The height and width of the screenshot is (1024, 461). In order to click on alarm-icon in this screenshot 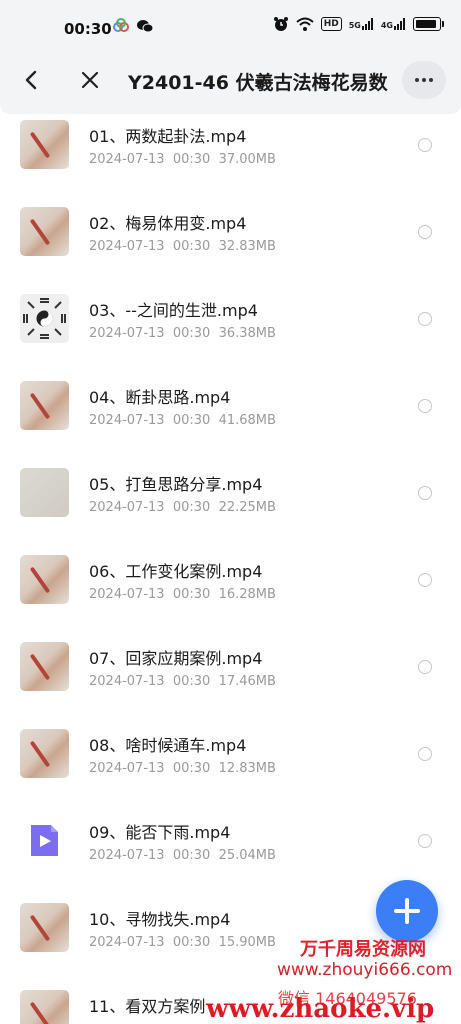, I will do `click(280, 24)`.